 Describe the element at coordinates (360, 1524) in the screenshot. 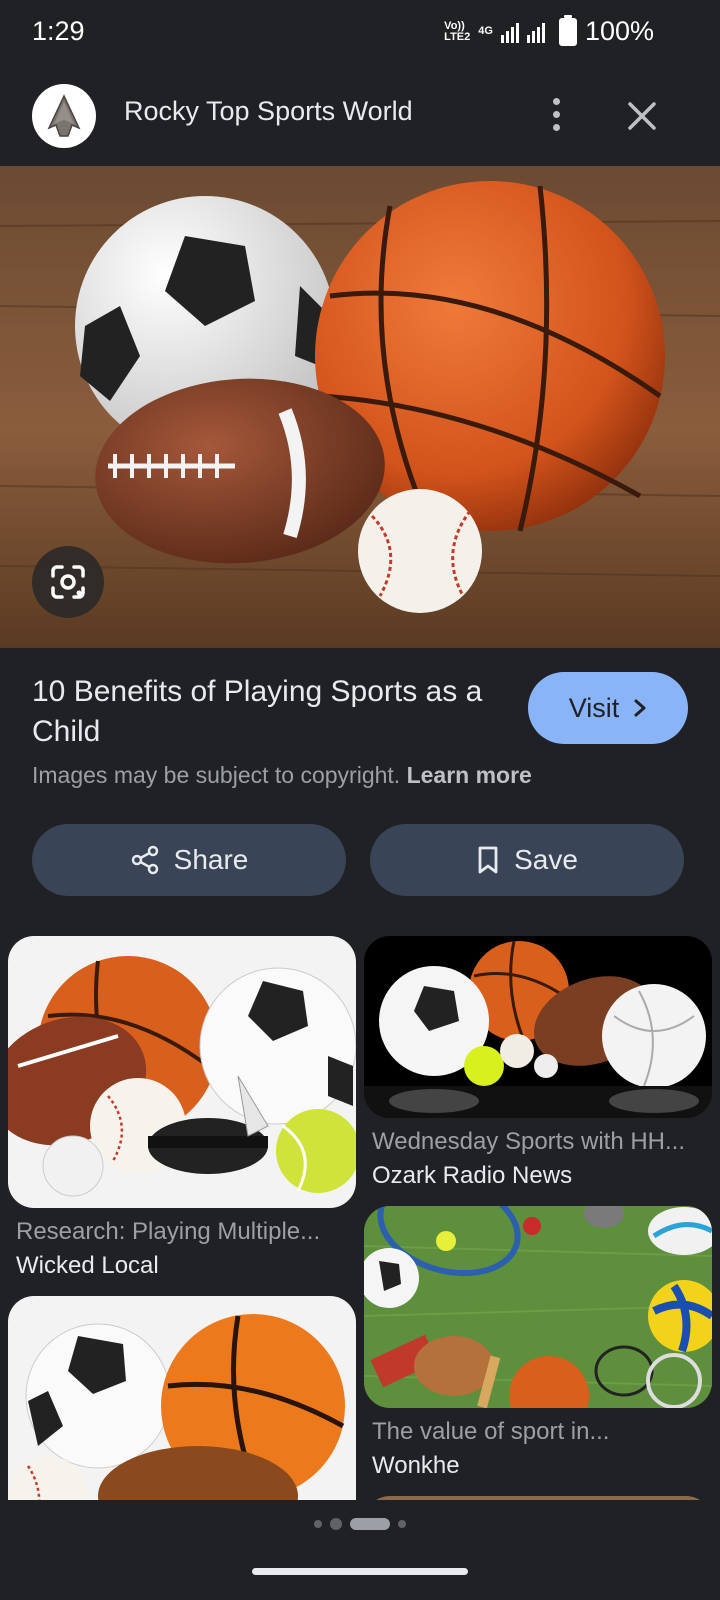

I see `page-indicator` at that location.